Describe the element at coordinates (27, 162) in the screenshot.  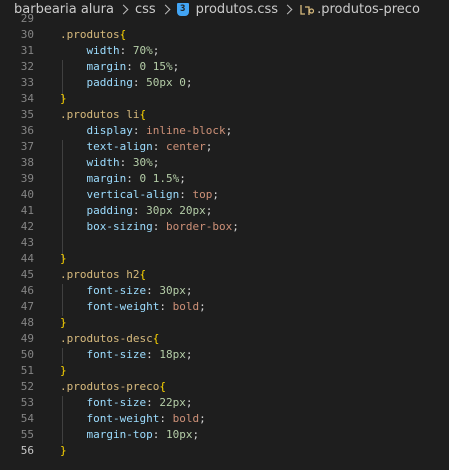
I see `line-number: 38` at that location.